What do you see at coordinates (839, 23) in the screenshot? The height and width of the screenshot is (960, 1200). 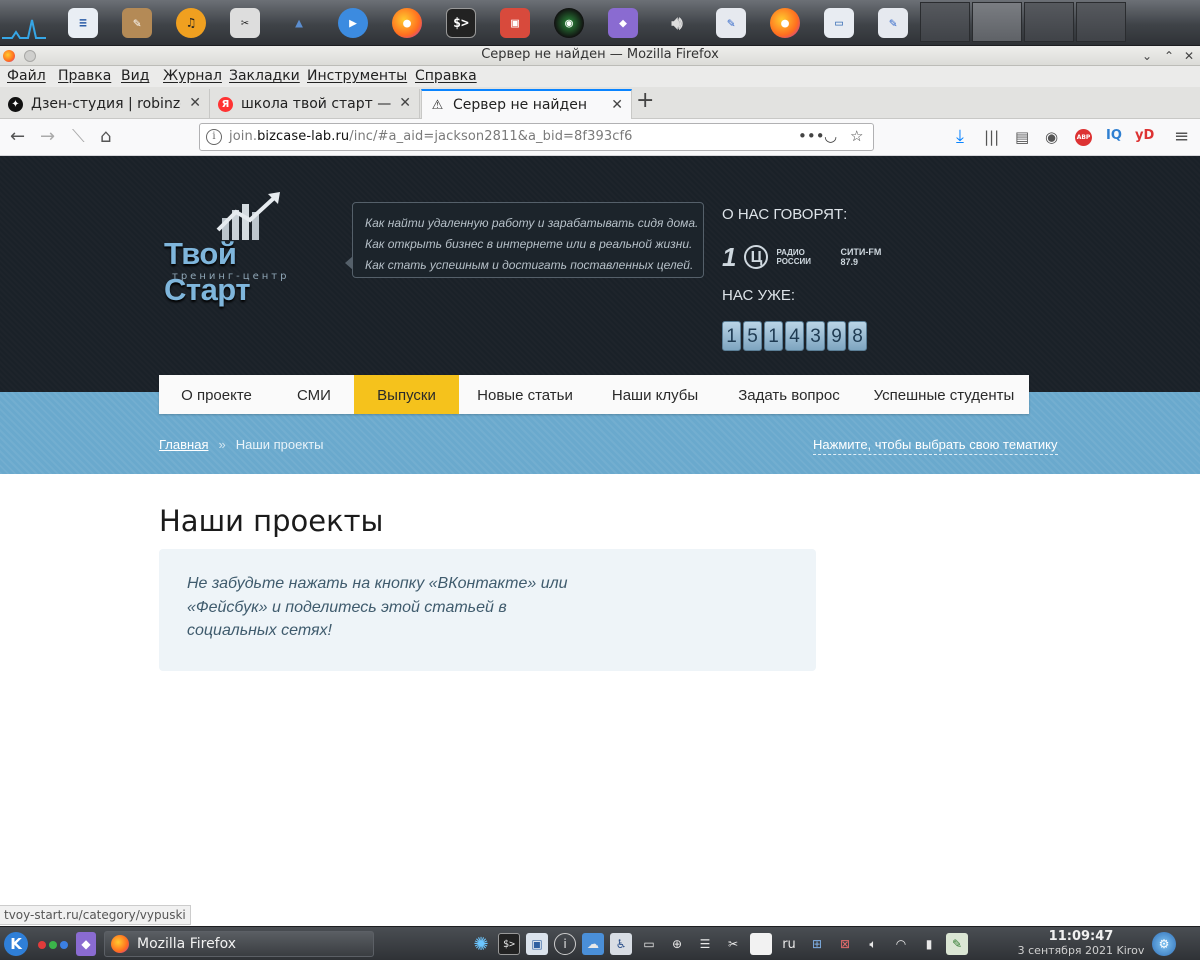 I see `launcher-remote-desktop: ▭` at bounding box center [839, 23].